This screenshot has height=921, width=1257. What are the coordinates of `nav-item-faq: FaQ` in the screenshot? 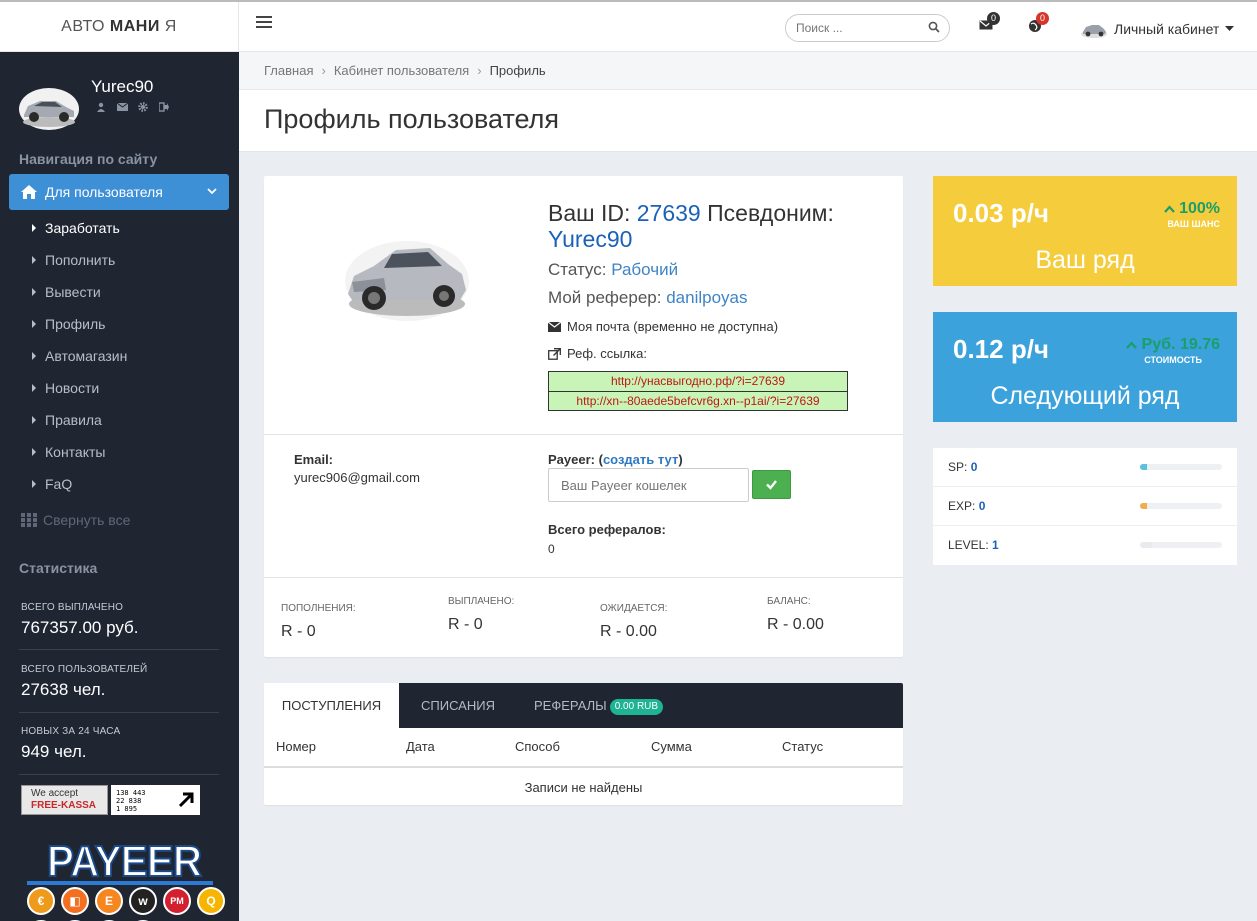 It's located at (119, 484).